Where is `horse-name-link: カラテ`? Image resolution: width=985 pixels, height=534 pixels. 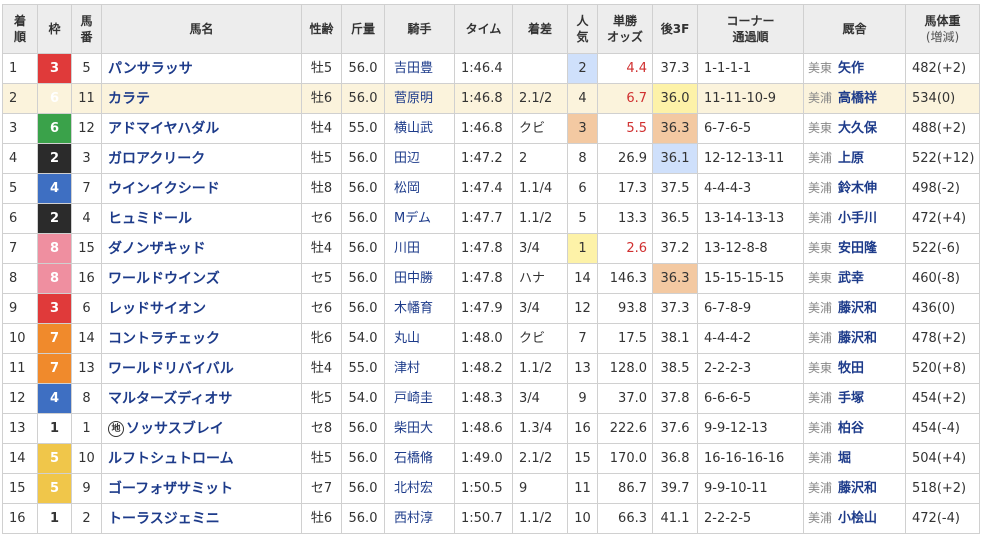
horse-name-link: カラテ is located at coordinates (201, 98).